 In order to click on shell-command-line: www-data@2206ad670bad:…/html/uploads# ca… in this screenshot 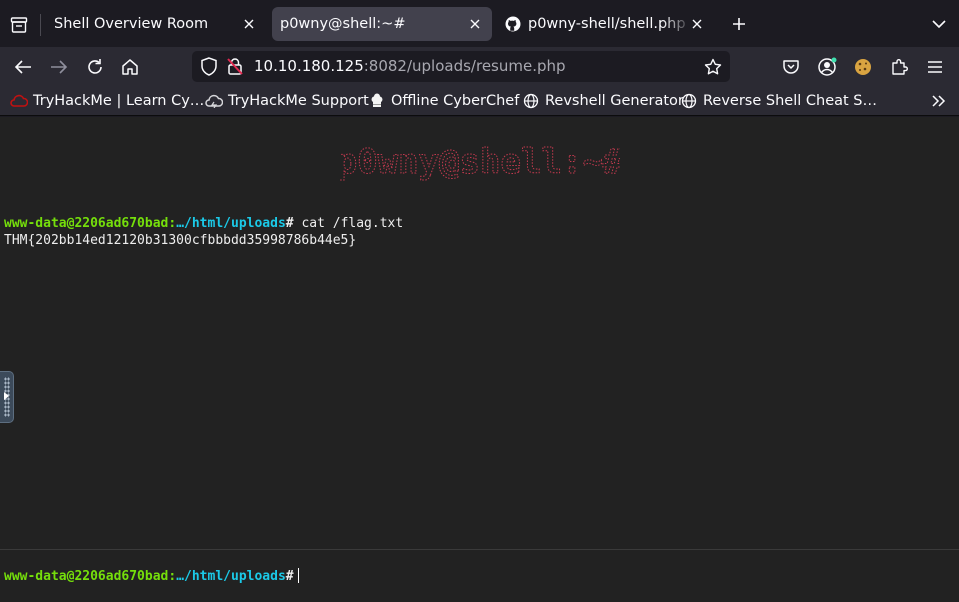, I will do `click(203, 223)`.